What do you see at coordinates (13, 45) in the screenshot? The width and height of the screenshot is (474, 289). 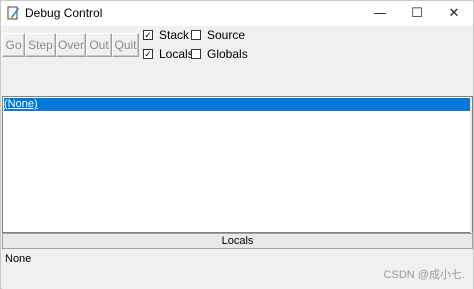 I see `go-button: Go` at bounding box center [13, 45].